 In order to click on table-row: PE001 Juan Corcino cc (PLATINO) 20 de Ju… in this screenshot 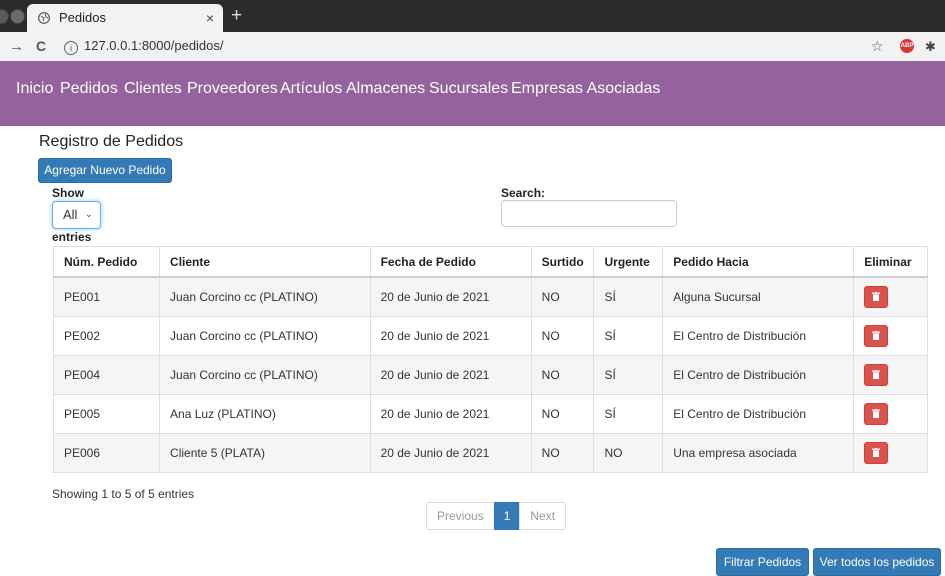, I will do `click(490, 296)`.